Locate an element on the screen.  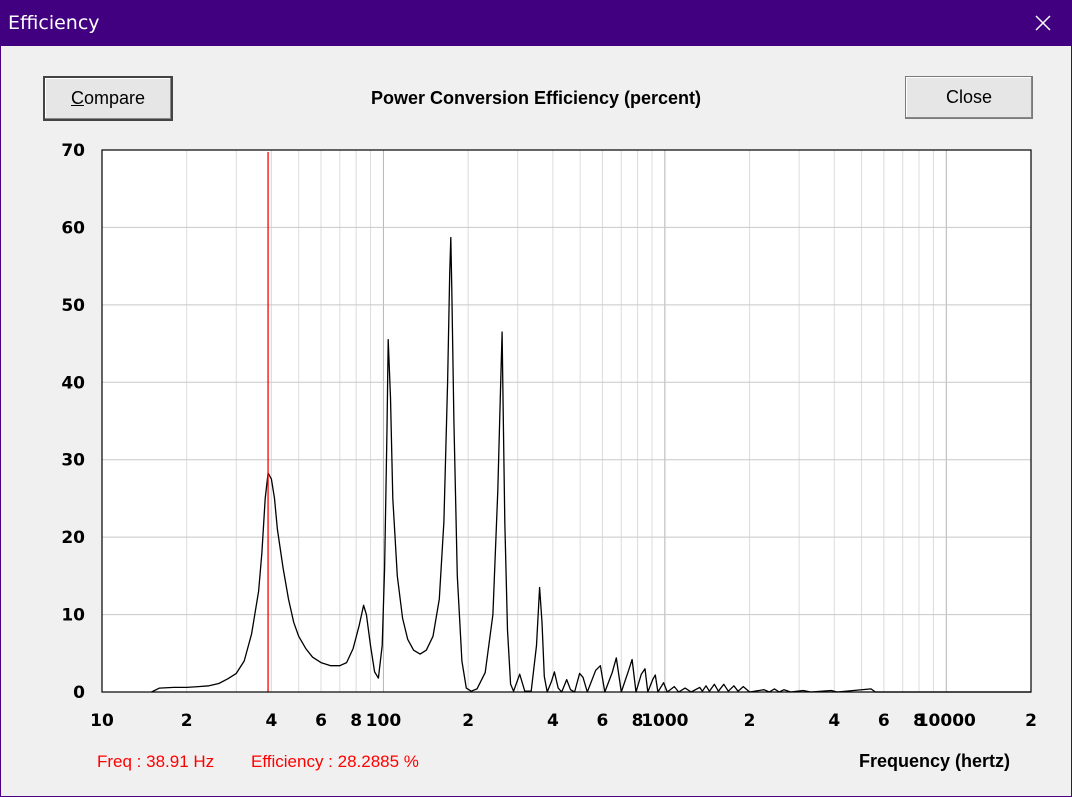
x-tick-label: 100 is located at coordinates (384, 721).